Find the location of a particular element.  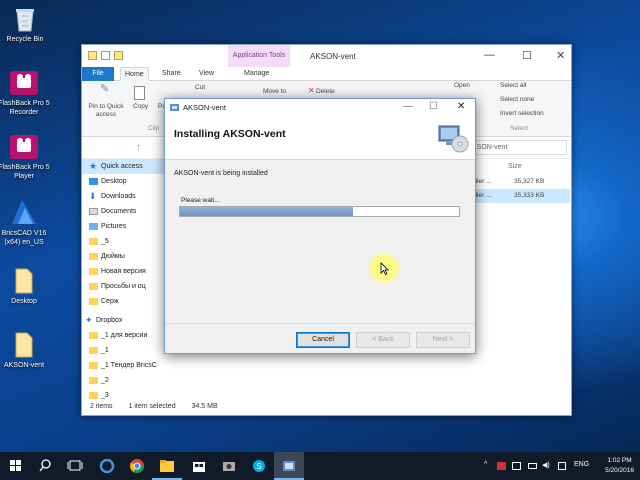

network-icon is located at coordinates (516, 466).